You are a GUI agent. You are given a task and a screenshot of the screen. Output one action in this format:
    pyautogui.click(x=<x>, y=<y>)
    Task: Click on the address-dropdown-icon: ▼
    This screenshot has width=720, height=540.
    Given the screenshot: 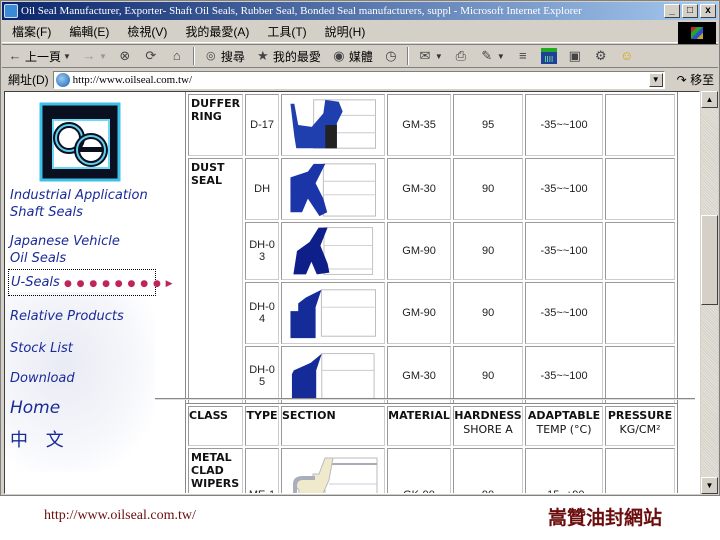 What is the action you would take?
    pyautogui.click(x=655, y=79)
    